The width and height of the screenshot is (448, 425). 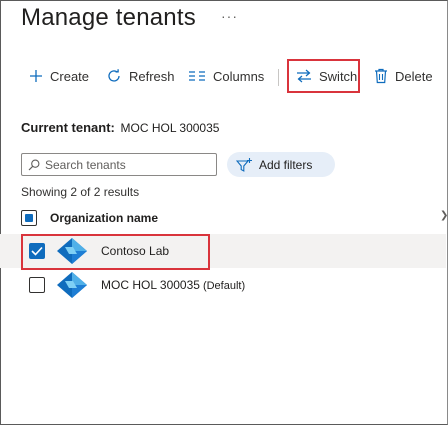 What do you see at coordinates (34, 164) in the screenshot?
I see `search-icon` at bounding box center [34, 164].